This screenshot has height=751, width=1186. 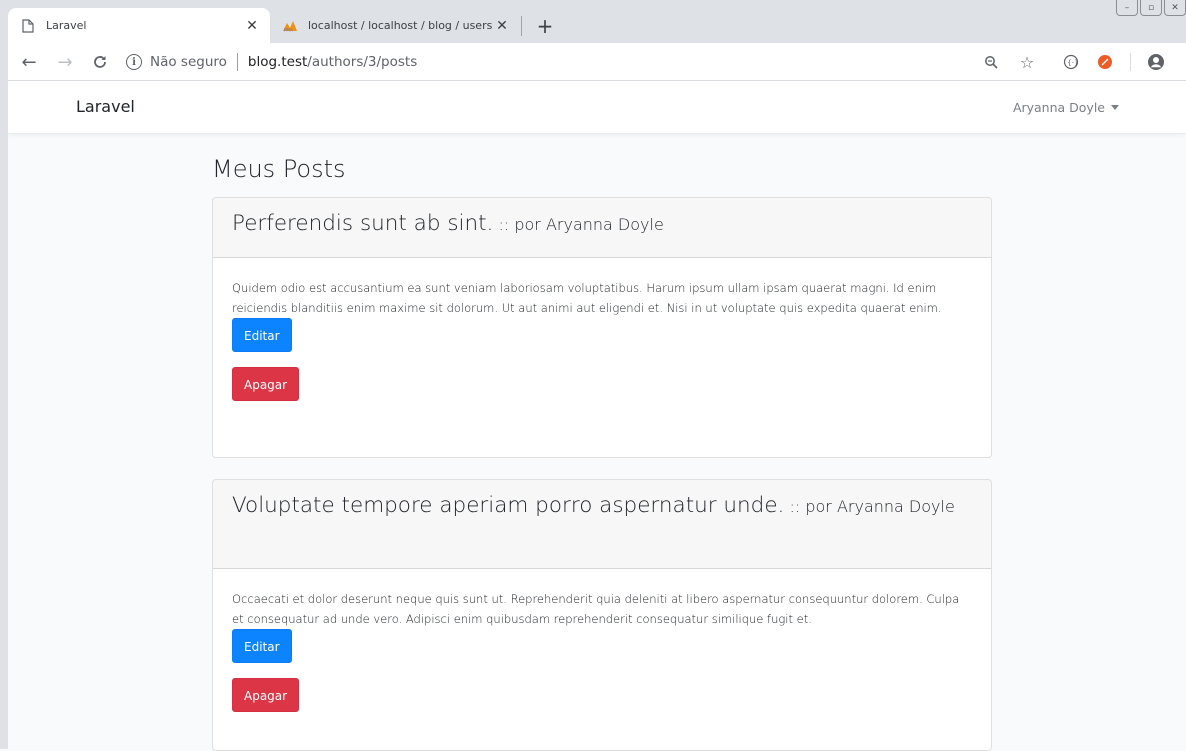 I want to click on phpmyadmin-icon: PMA, so click(x=290, y=26).